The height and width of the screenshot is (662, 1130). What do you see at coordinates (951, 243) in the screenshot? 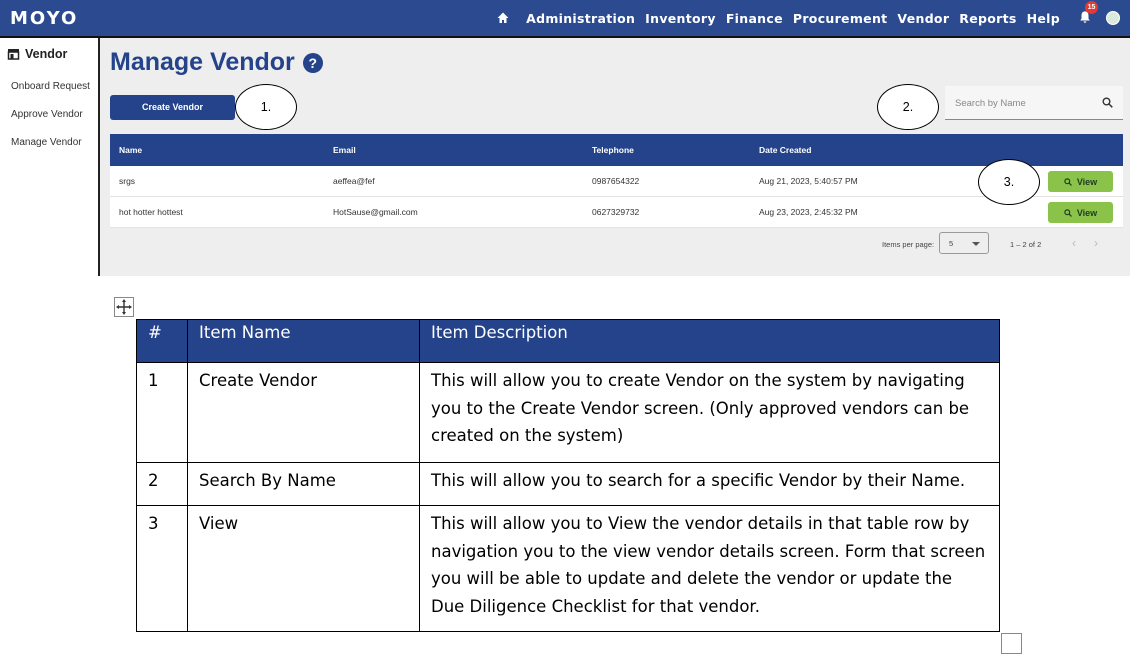
I see `items-per-page-value: 5` at bounding box center [951, 243].